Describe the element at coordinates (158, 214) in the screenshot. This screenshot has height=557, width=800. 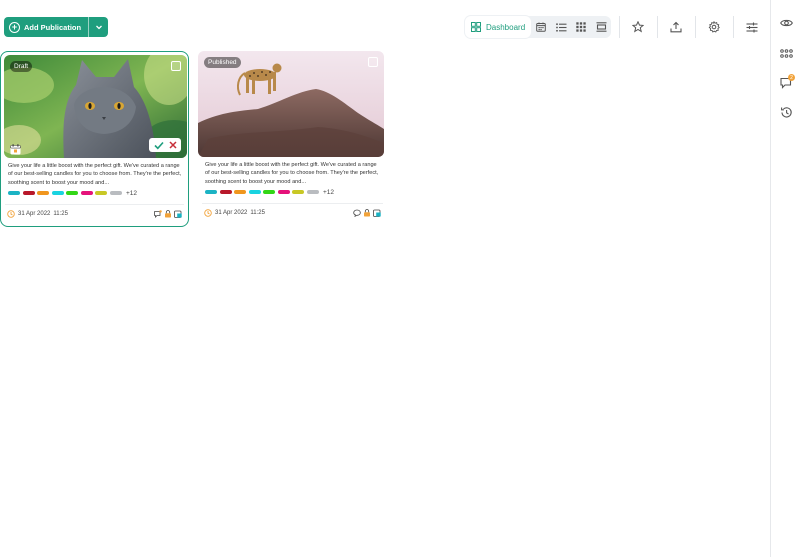
I see `comment-new-icon` at that location.